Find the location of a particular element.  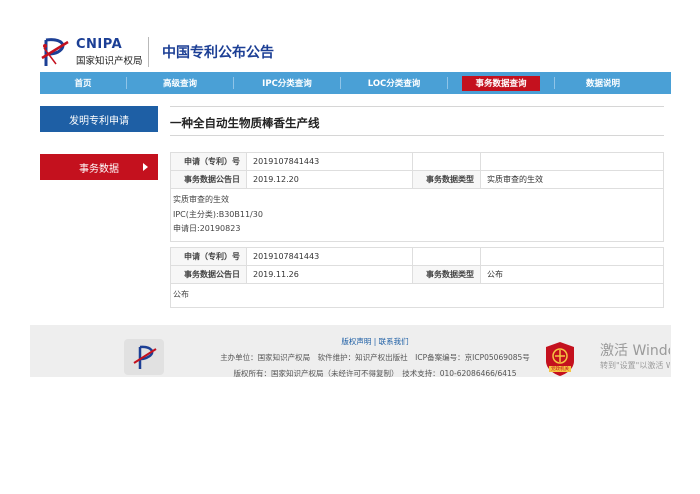

windows-activation-watermark: 激活 Windows is located at coordinates (635, 351).